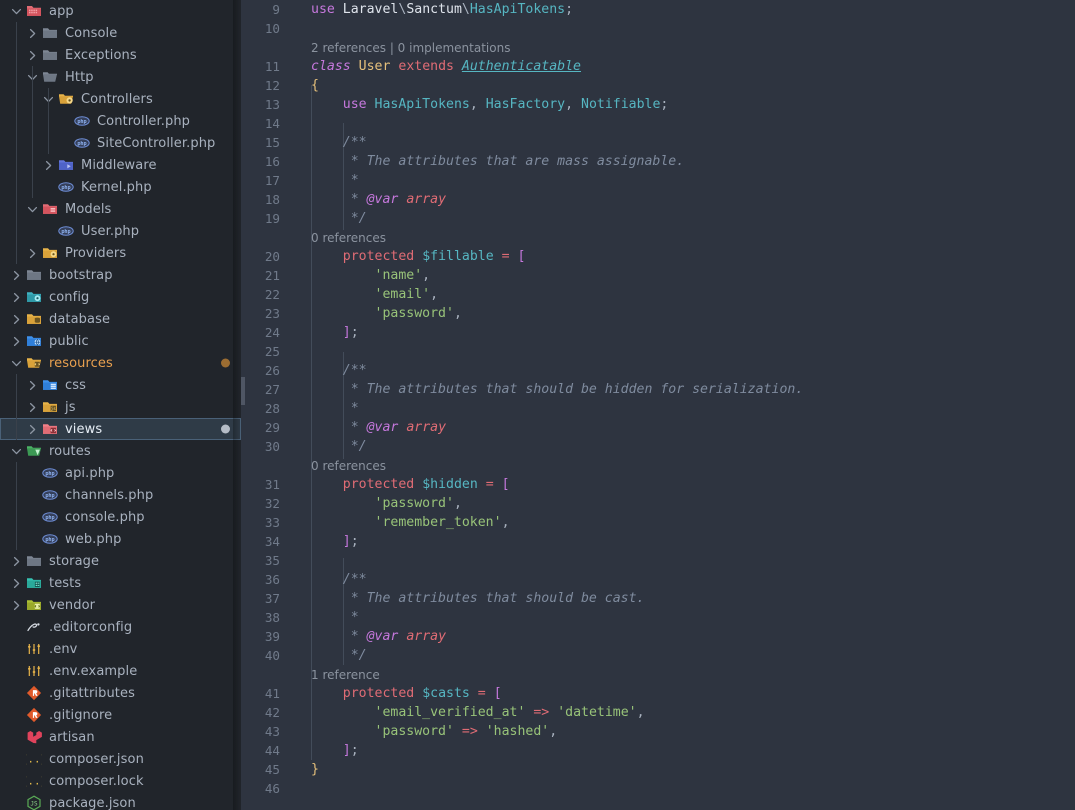 Image resolution: width=1075 pixels, height=810 pixels. What do you see at coordinates (658, 579) in the screenshot?
I see `code-line: 36 /**` at bounding box center [658, 579].